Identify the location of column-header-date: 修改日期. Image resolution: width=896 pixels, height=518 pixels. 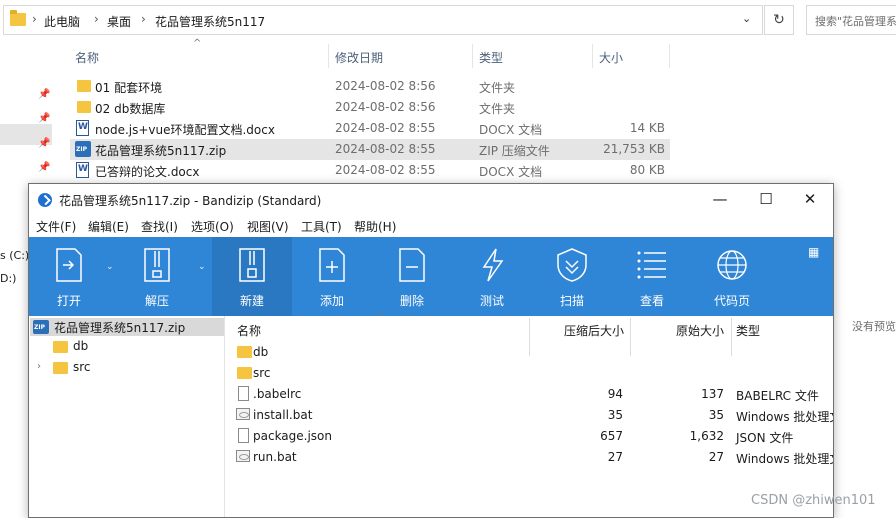
(359, 57).